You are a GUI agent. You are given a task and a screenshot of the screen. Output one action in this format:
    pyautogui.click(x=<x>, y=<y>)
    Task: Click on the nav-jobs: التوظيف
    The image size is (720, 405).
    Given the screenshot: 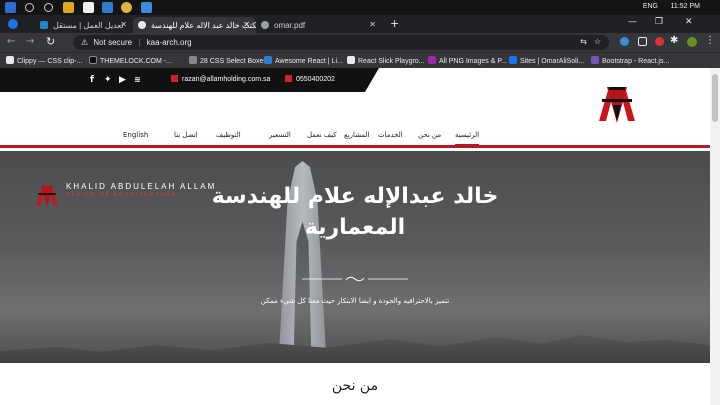 What is the action you would take?
    pyautogui.click(x=228, y=135)
    